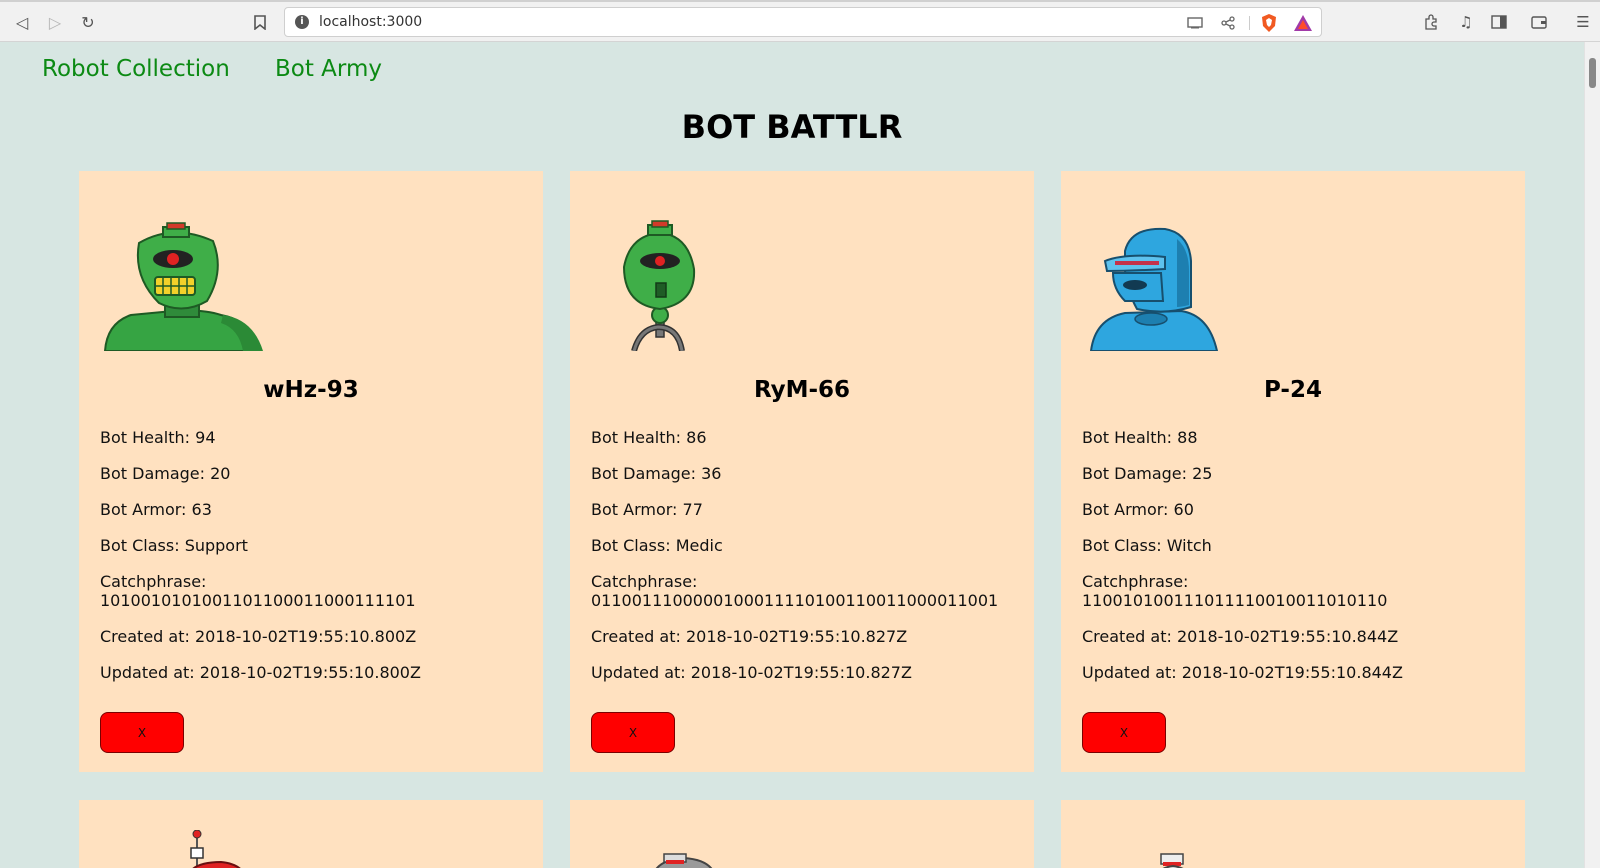 This screenshot has height=868, width=1600. I want to click on site-info-icon: i, so click(302, 22).